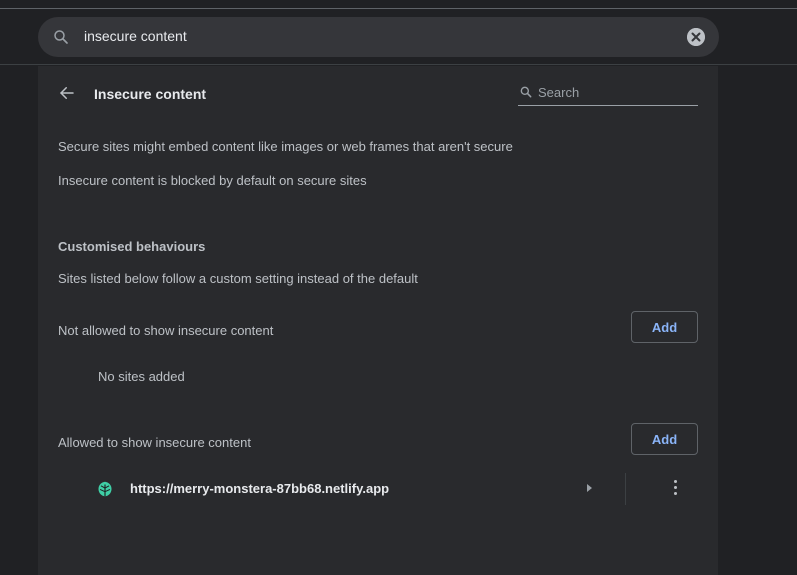 This screenshot has height=575, width=797. What do you see at coordinates (141, 376) in the screenshot?
I see `not-allowed-empty-text: No sites added` at bounding box center [141, 376].